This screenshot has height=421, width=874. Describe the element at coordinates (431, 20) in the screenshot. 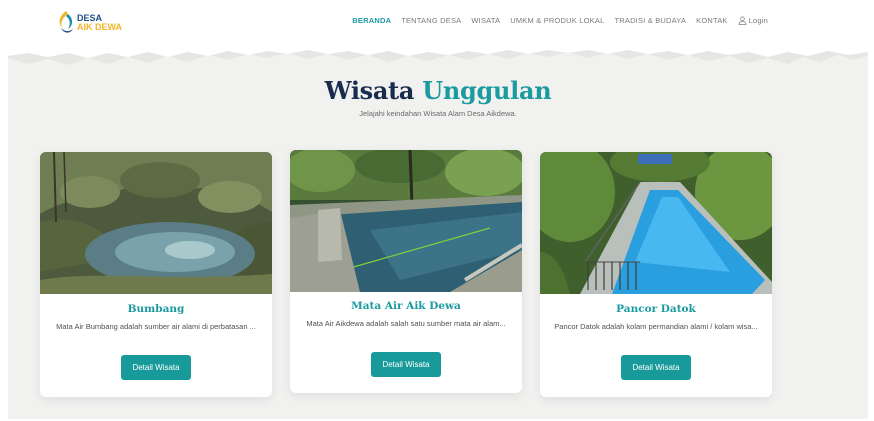

I see `nav-item-tentang-desa: TENTANG DESA` at that location.